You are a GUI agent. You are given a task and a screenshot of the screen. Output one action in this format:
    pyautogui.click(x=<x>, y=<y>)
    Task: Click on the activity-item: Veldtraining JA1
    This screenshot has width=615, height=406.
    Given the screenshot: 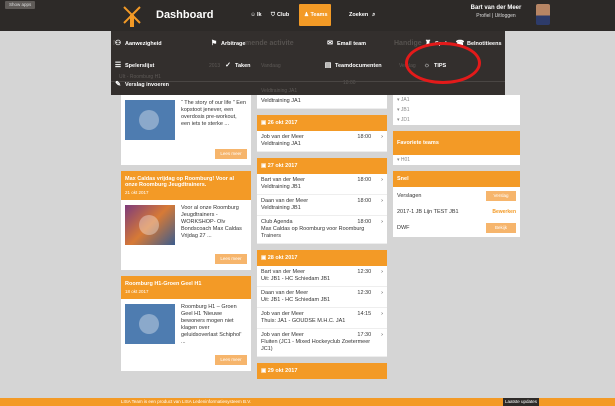 What is the action you would take?
    pyautogui.click(x=322, y=102)
    